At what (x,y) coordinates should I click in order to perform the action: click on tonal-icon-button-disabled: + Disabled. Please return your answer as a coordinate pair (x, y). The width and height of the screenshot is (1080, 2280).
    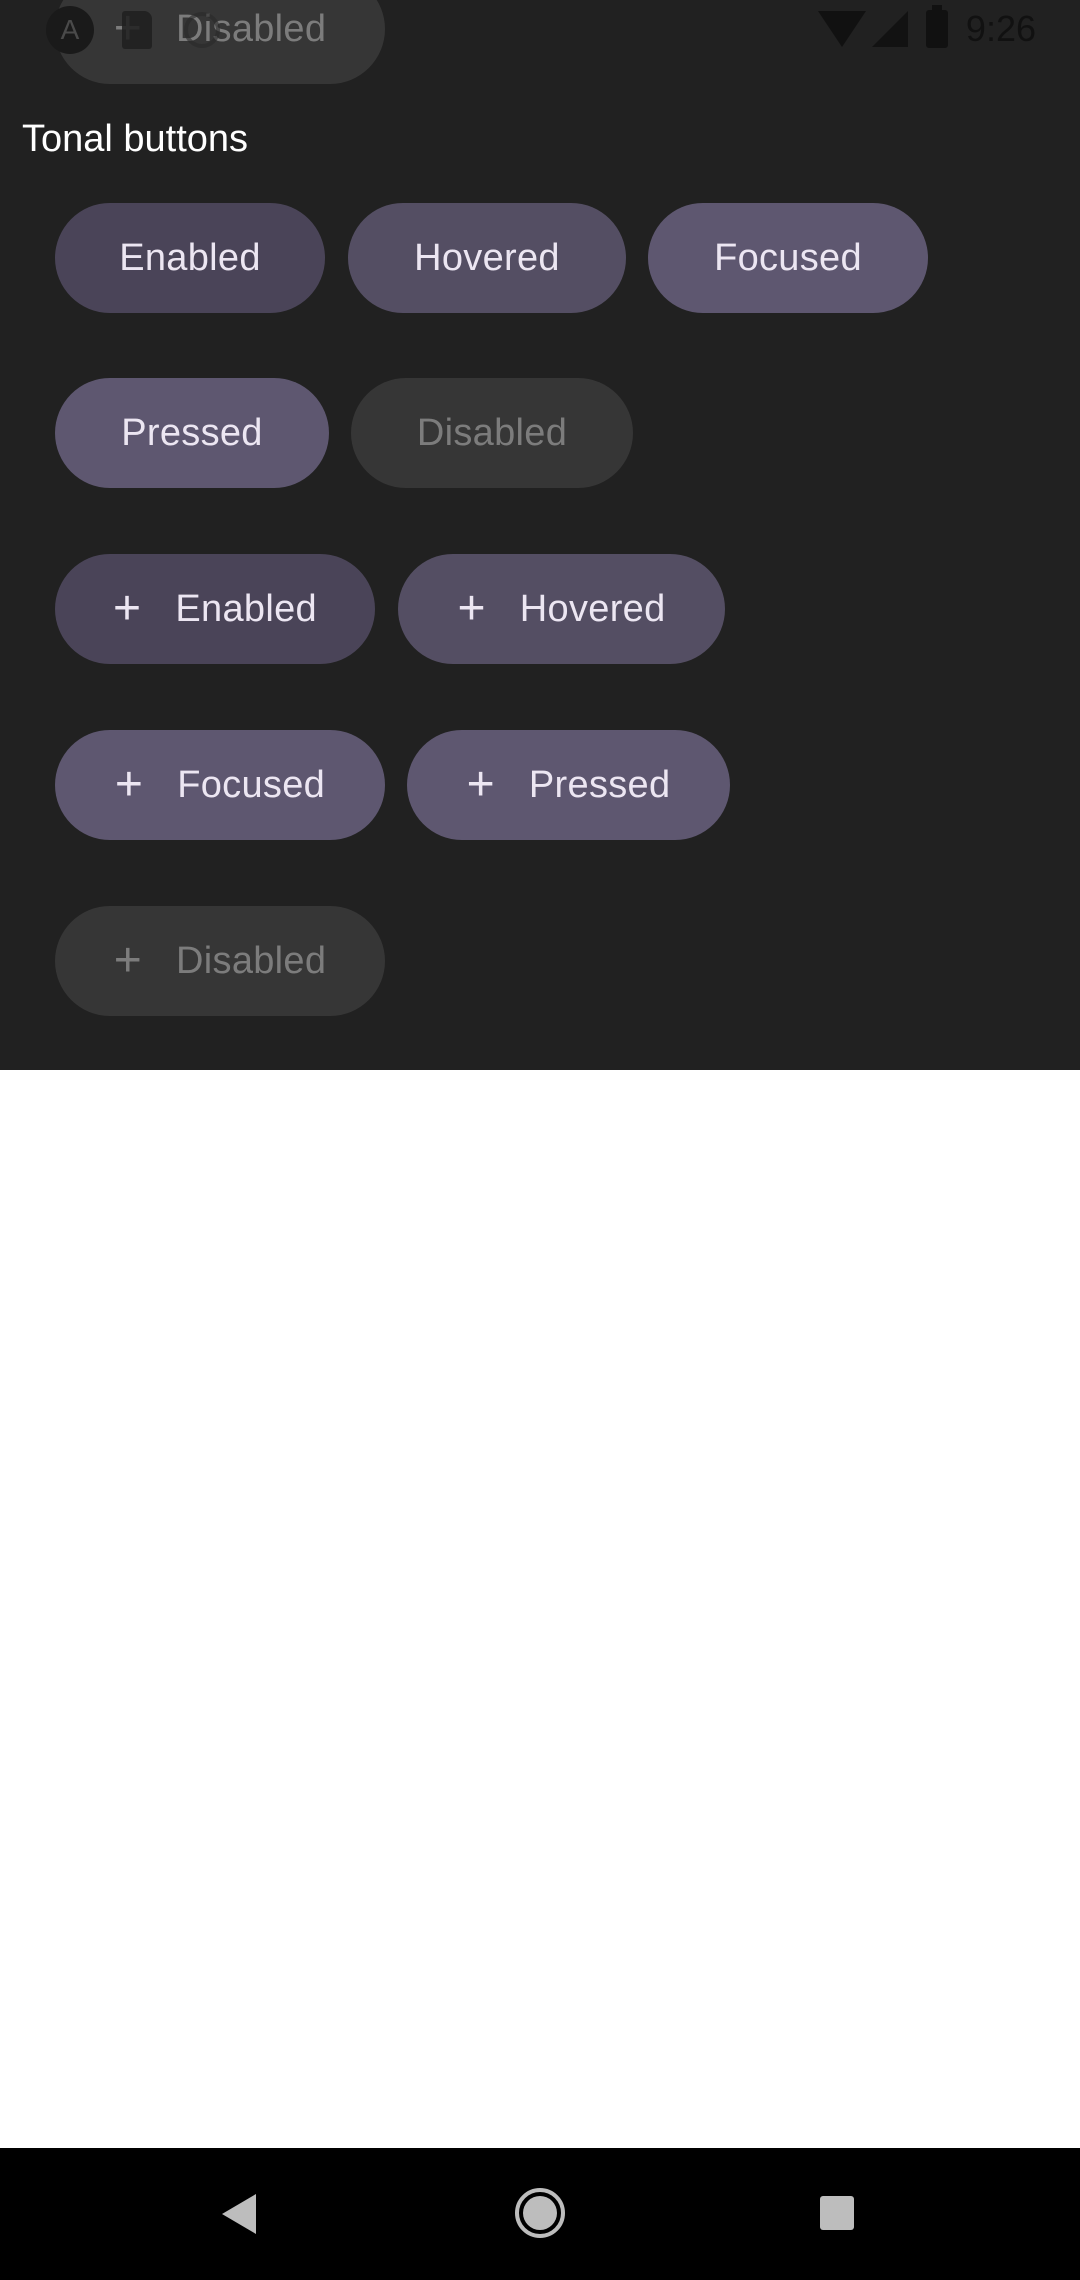
    Looking at the image, I should click on (220, 961).